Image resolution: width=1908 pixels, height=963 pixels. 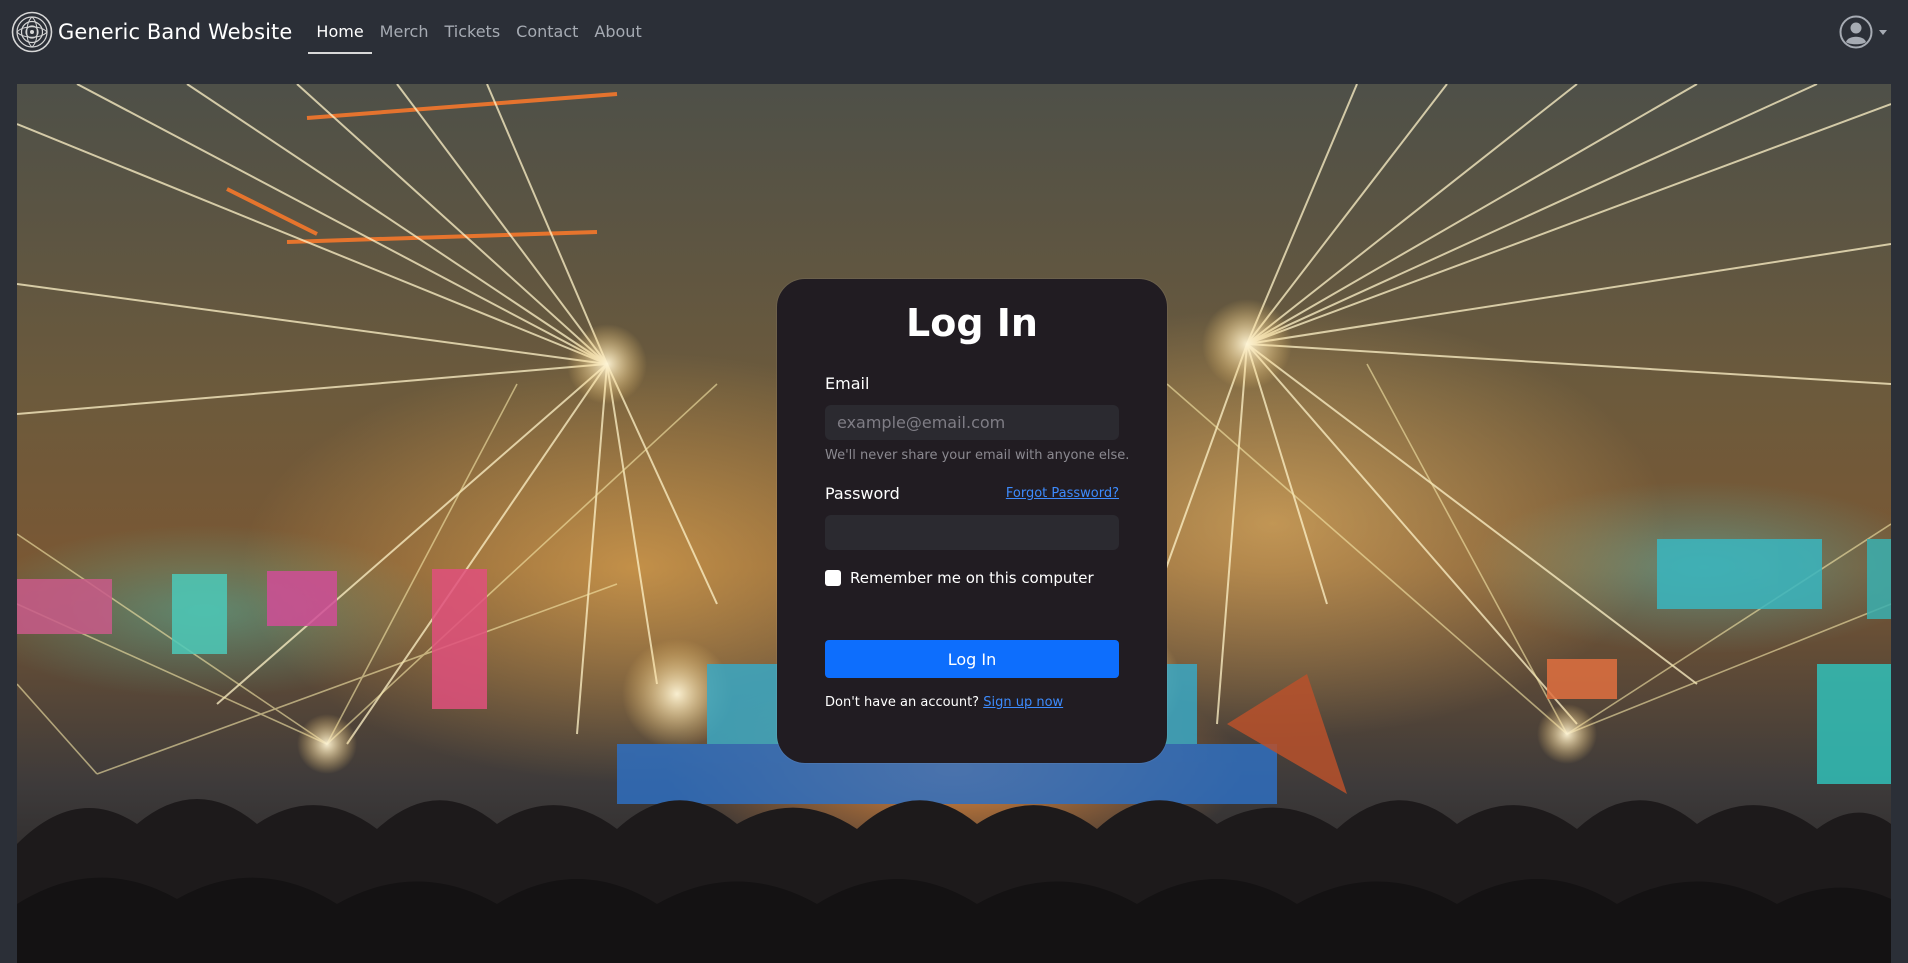 I want to click on email-input, so click(x=972, y=422).